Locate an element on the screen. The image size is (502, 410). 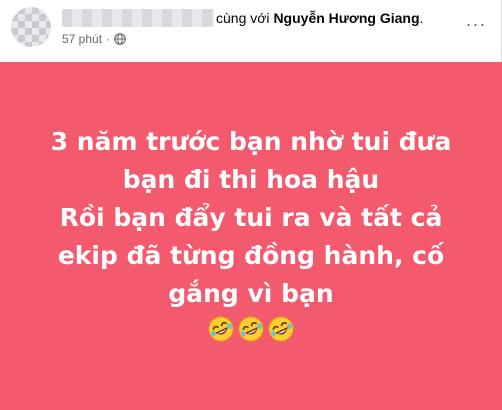
more-options-button: ··· is located at coordinates (476, 24).